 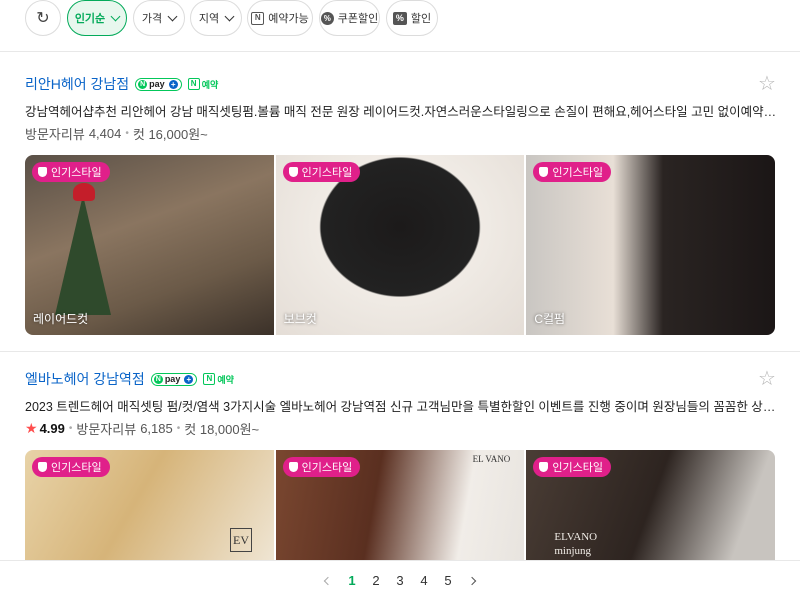 I want to click on filter-bar: ↻ 인기순 가격 지역 N 예약가능 % 쿠폰할인 % 할인, so click(x=400, y=26).